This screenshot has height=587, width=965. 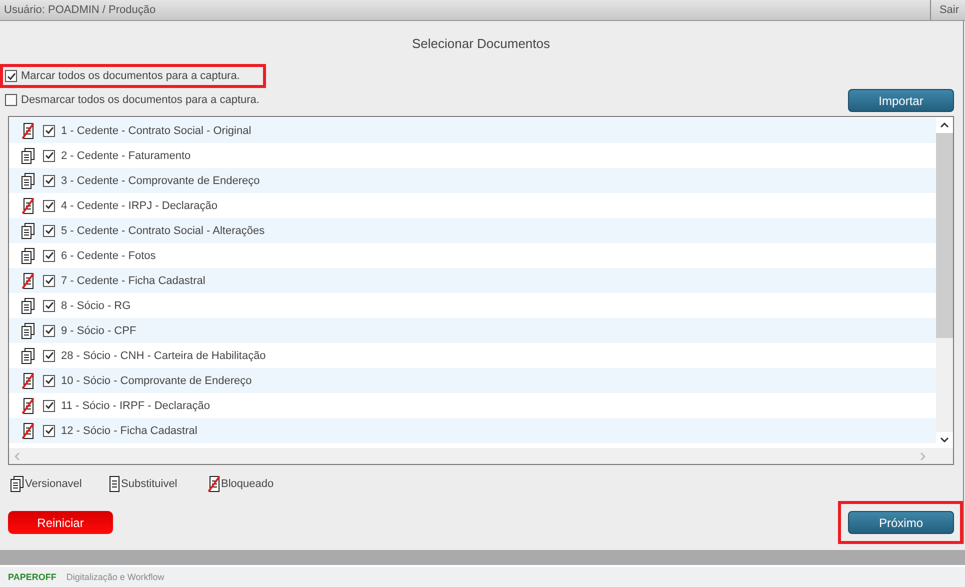 I want to click on scroll-down-icon, so click(x=944, y=440).